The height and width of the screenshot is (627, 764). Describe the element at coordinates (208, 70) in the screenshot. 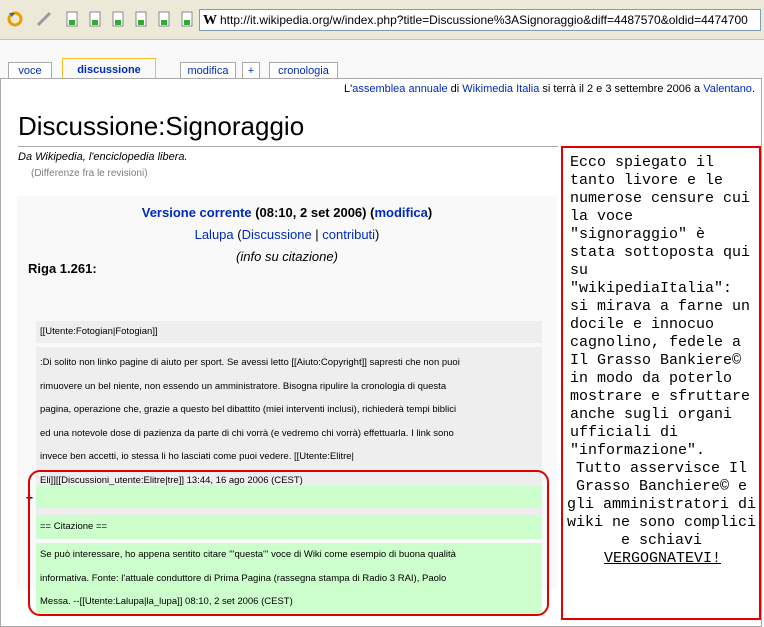

I see `tab-modifica: modifica` at that location.